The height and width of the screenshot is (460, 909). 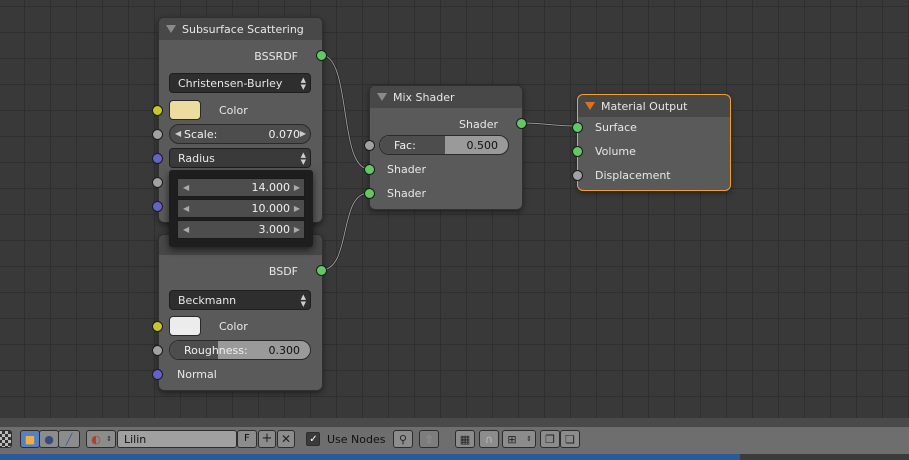 I want to click on sss-scale-field: ◀ Scale: 0.070 ▶, so click(x=240, y=134).